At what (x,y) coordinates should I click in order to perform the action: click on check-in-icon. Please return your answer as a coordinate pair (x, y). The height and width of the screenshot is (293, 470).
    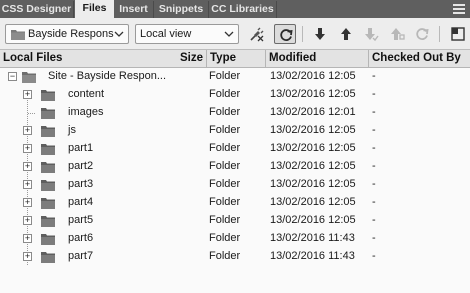
    Looking at the image, I should click on (398, 34).